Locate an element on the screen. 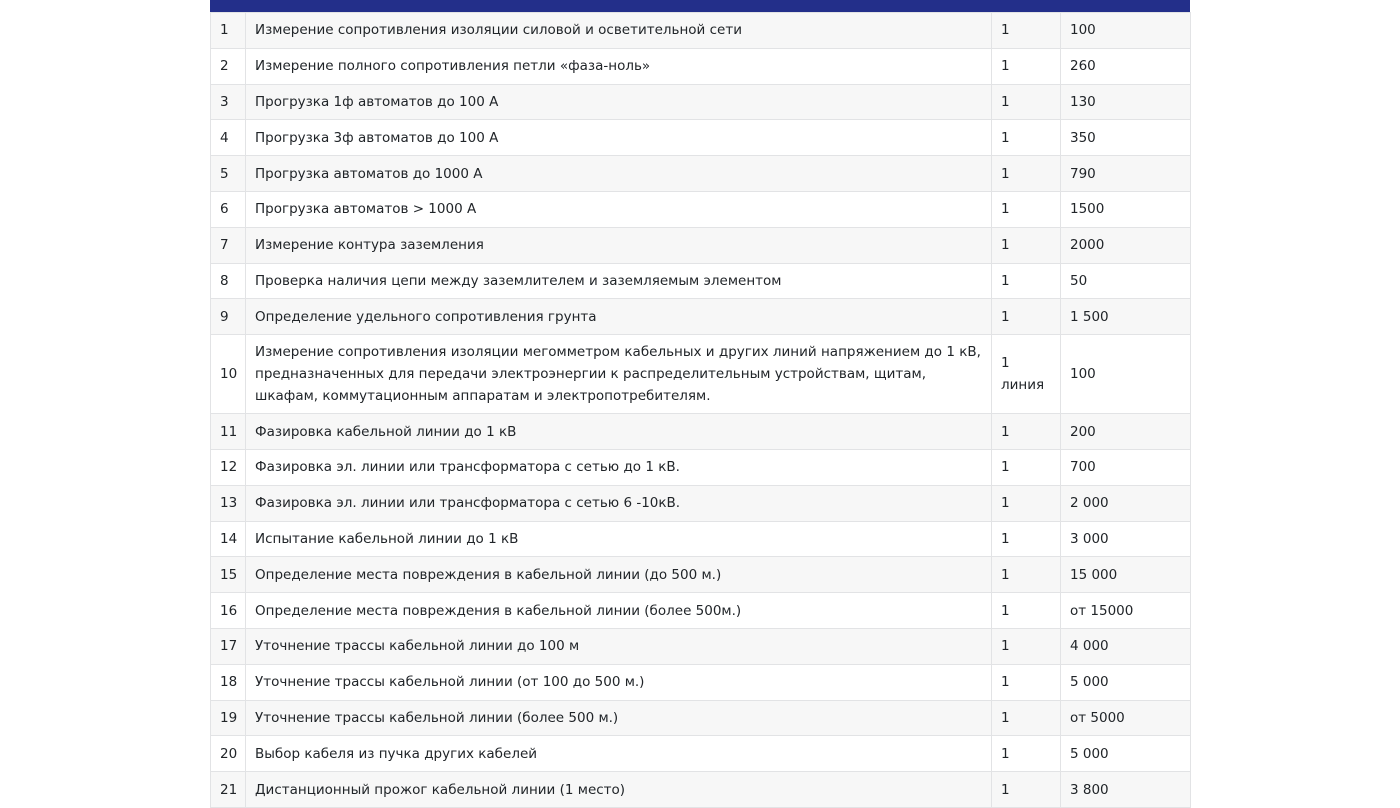  price-cell: 1500 is located at coordinates (1125, 209).